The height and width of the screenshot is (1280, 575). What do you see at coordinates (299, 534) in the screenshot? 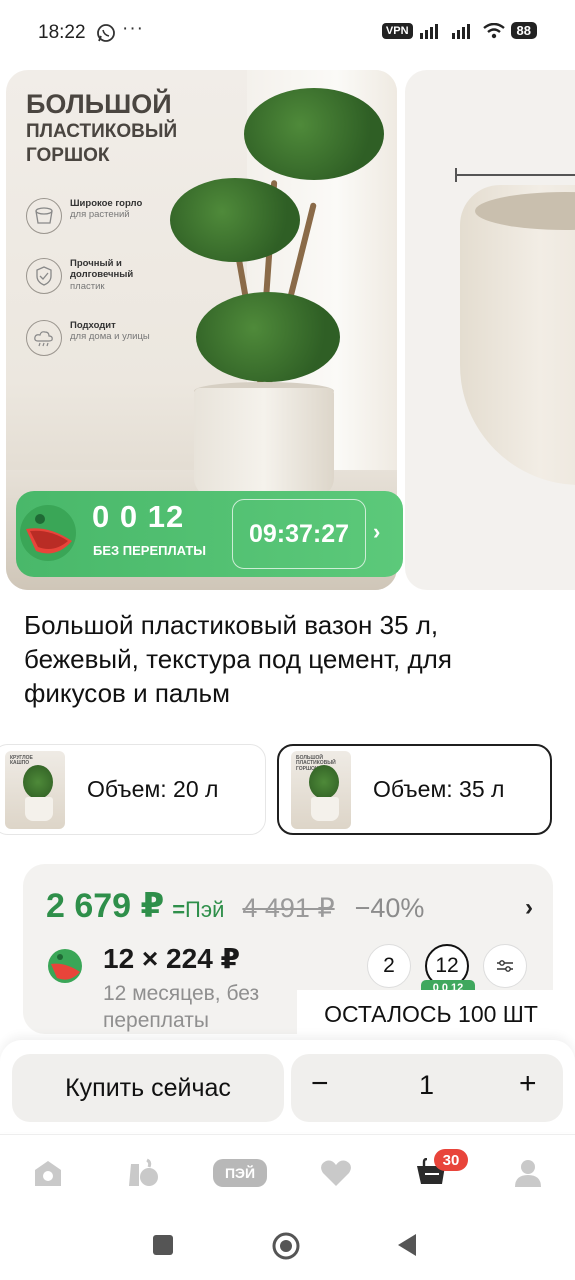
I see `promo-countdown-timer: 09:37:27` at bounding box center [299, 534].